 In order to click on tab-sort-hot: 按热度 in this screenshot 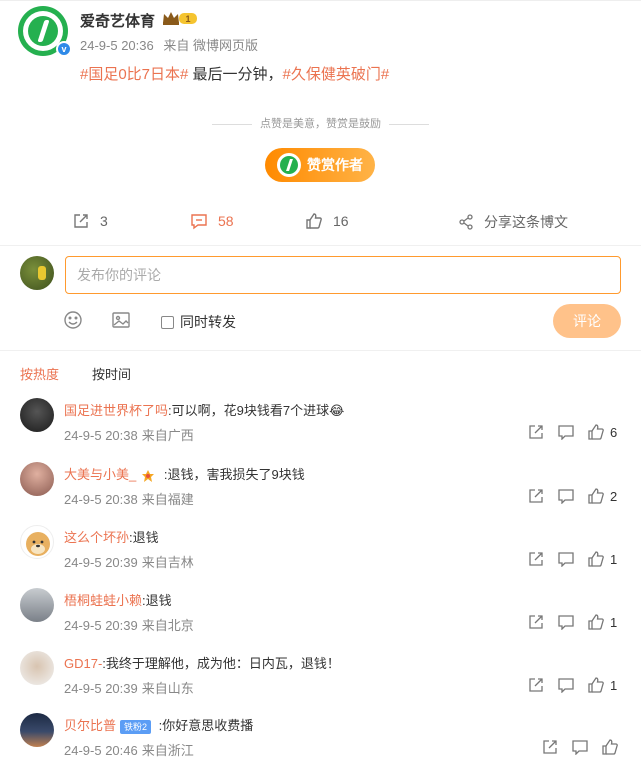, I will do `click(39, 373)`.